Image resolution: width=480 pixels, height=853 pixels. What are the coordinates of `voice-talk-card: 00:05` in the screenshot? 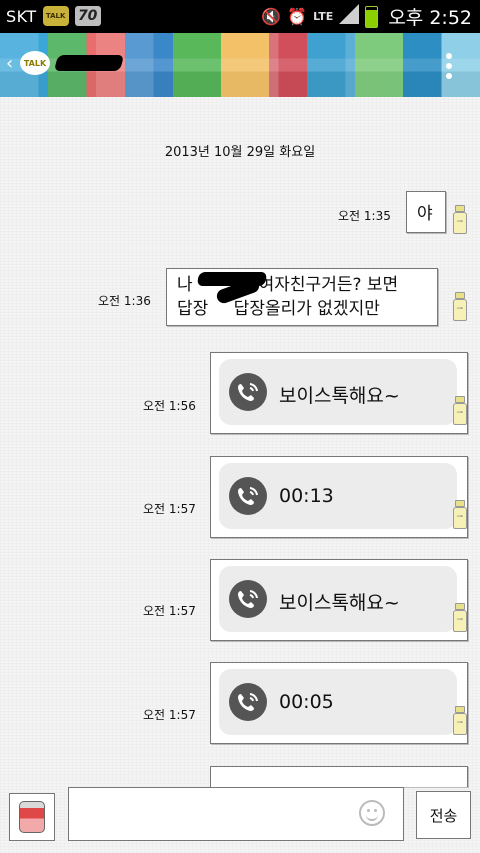 It's located at (338, 702).